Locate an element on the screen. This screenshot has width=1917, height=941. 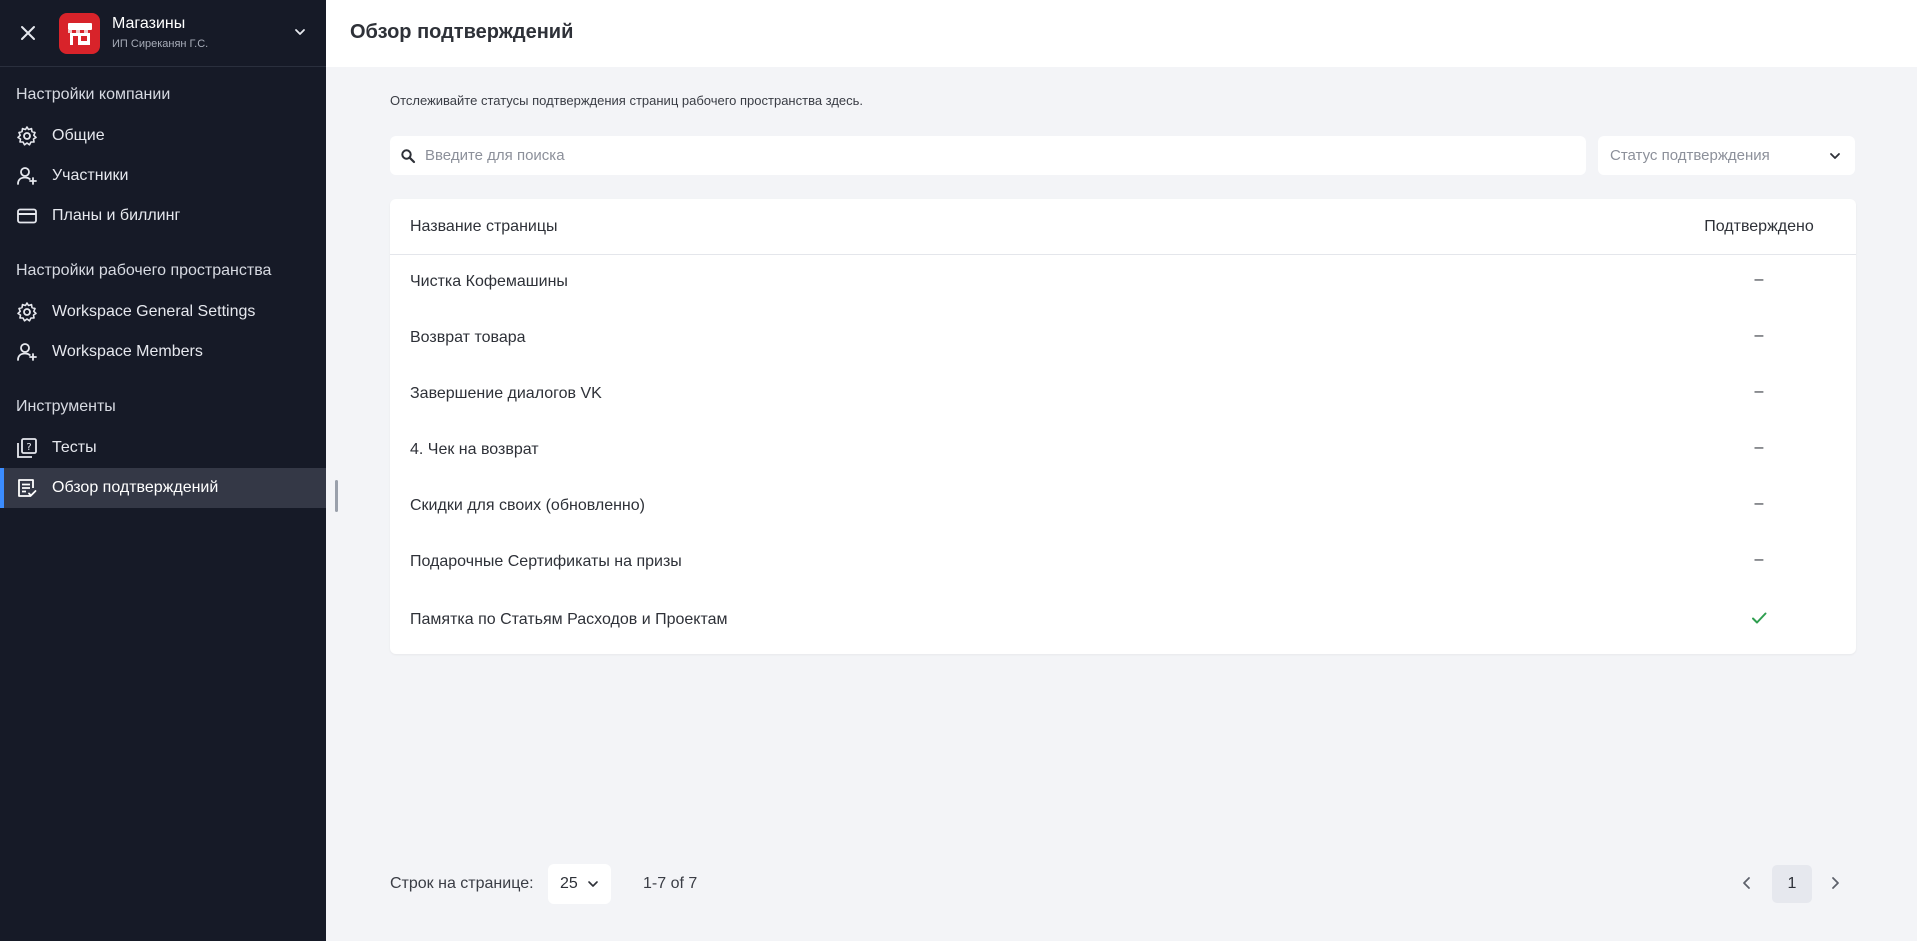
checklist-icon is located at coordinates (27, 488).